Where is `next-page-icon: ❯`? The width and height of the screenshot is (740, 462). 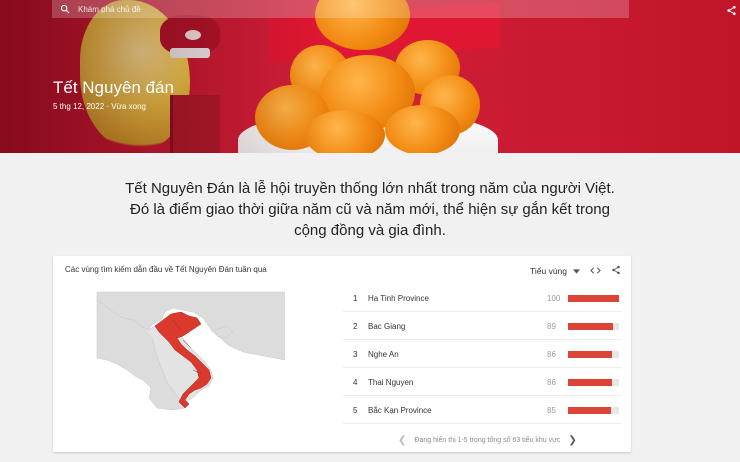 next-page-icon: ❯ is located at coordinates (572, 440).